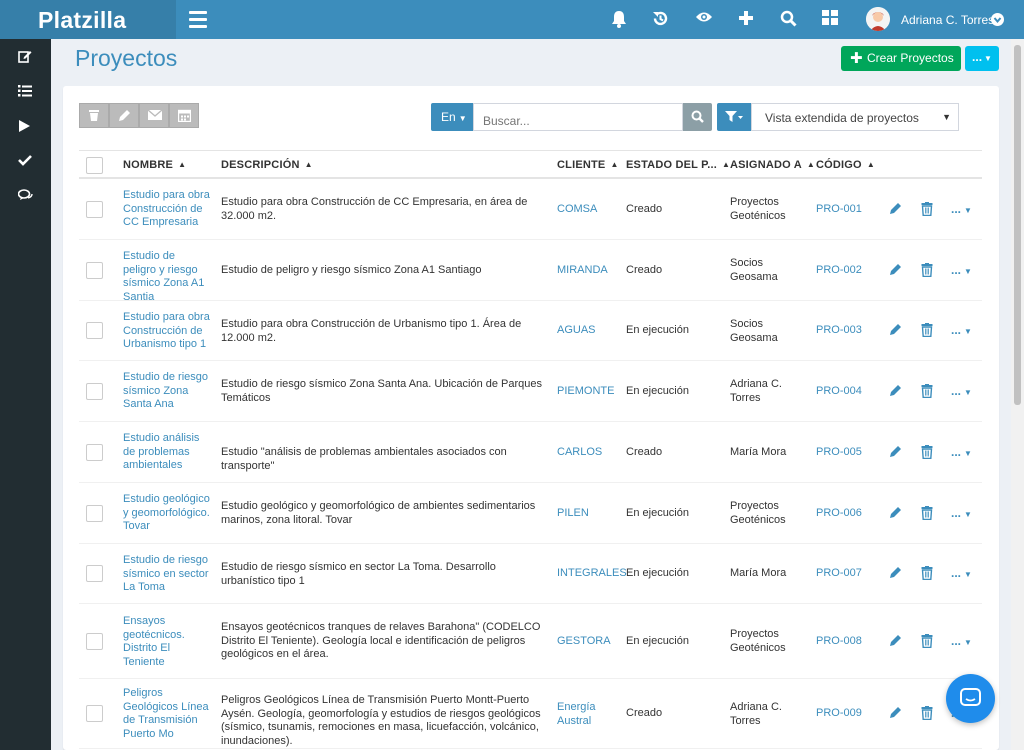  I want to click on project-code-link: PRO-002, so click(846, 271).